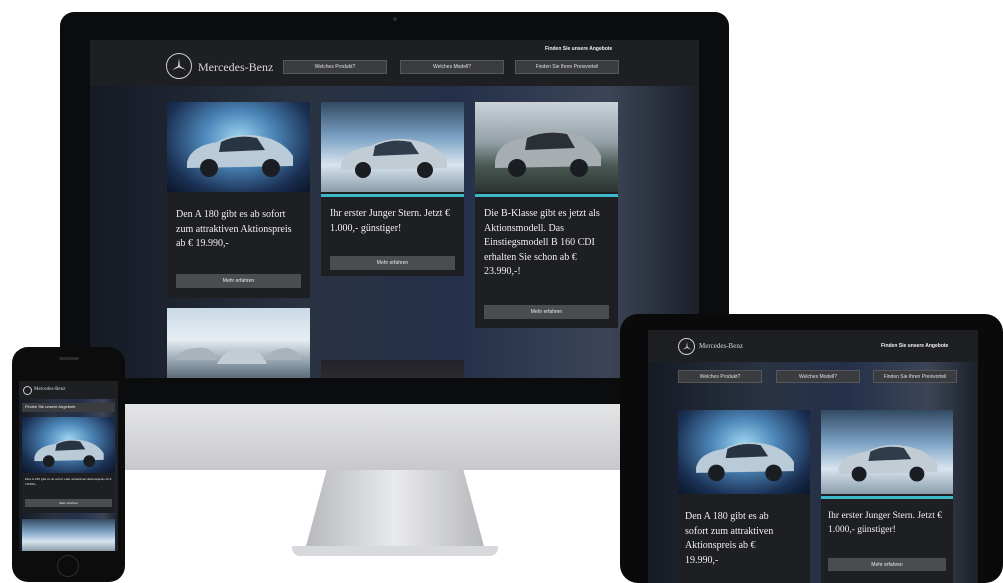 The width and height of the screenshot is (1003, 583). Describe the element at coordinates (395, 551) in the screenshot. I see `monitor-base` at that location.